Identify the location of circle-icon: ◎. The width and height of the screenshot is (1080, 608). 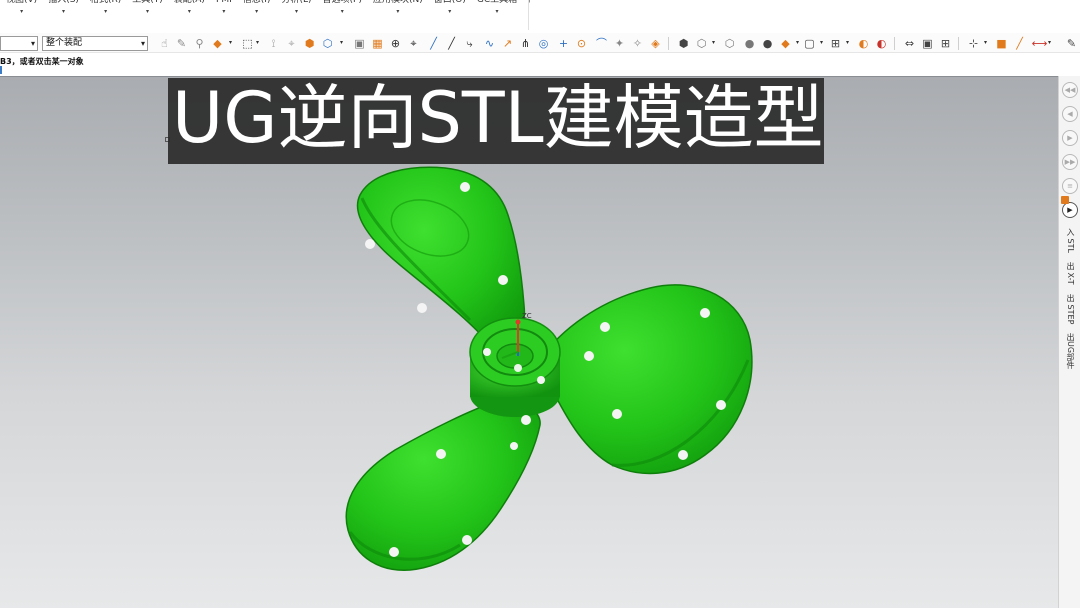
(543, 43).